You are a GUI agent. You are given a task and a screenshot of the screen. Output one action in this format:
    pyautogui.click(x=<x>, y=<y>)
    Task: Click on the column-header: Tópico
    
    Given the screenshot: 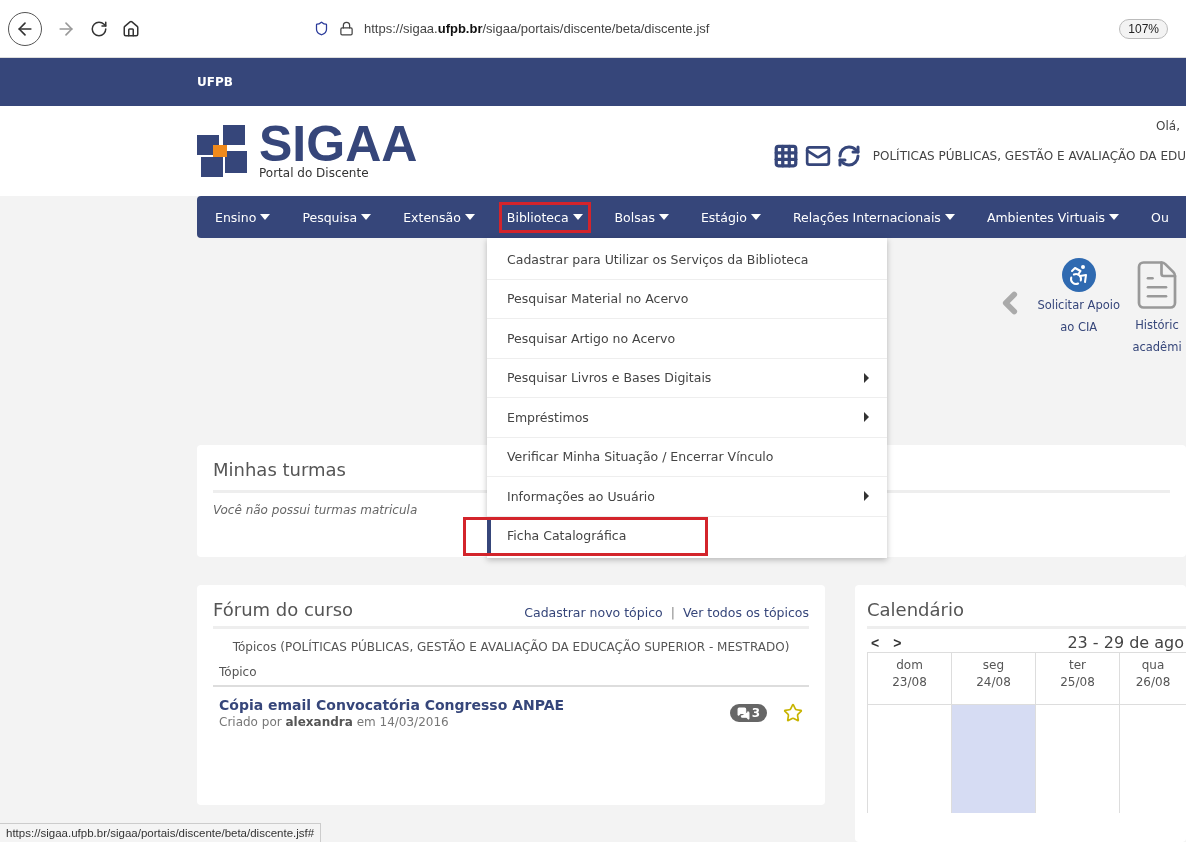 What is the action you would take?
    pyautogui.click(x=511, y=675)
    